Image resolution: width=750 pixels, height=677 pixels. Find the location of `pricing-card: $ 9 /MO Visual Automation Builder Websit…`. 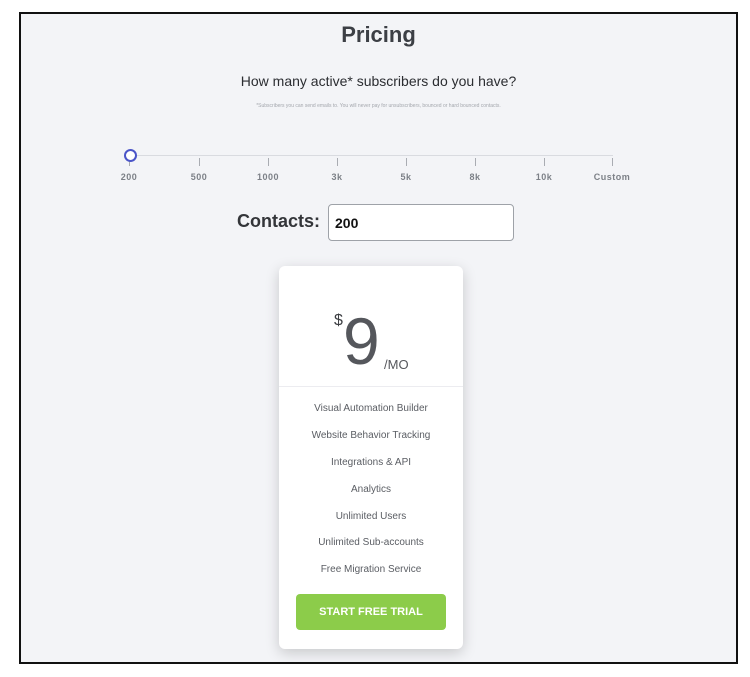

pricing-card: $ 9 /MO Visual Automation Builder Websit… is located at coordinates (371, 457).